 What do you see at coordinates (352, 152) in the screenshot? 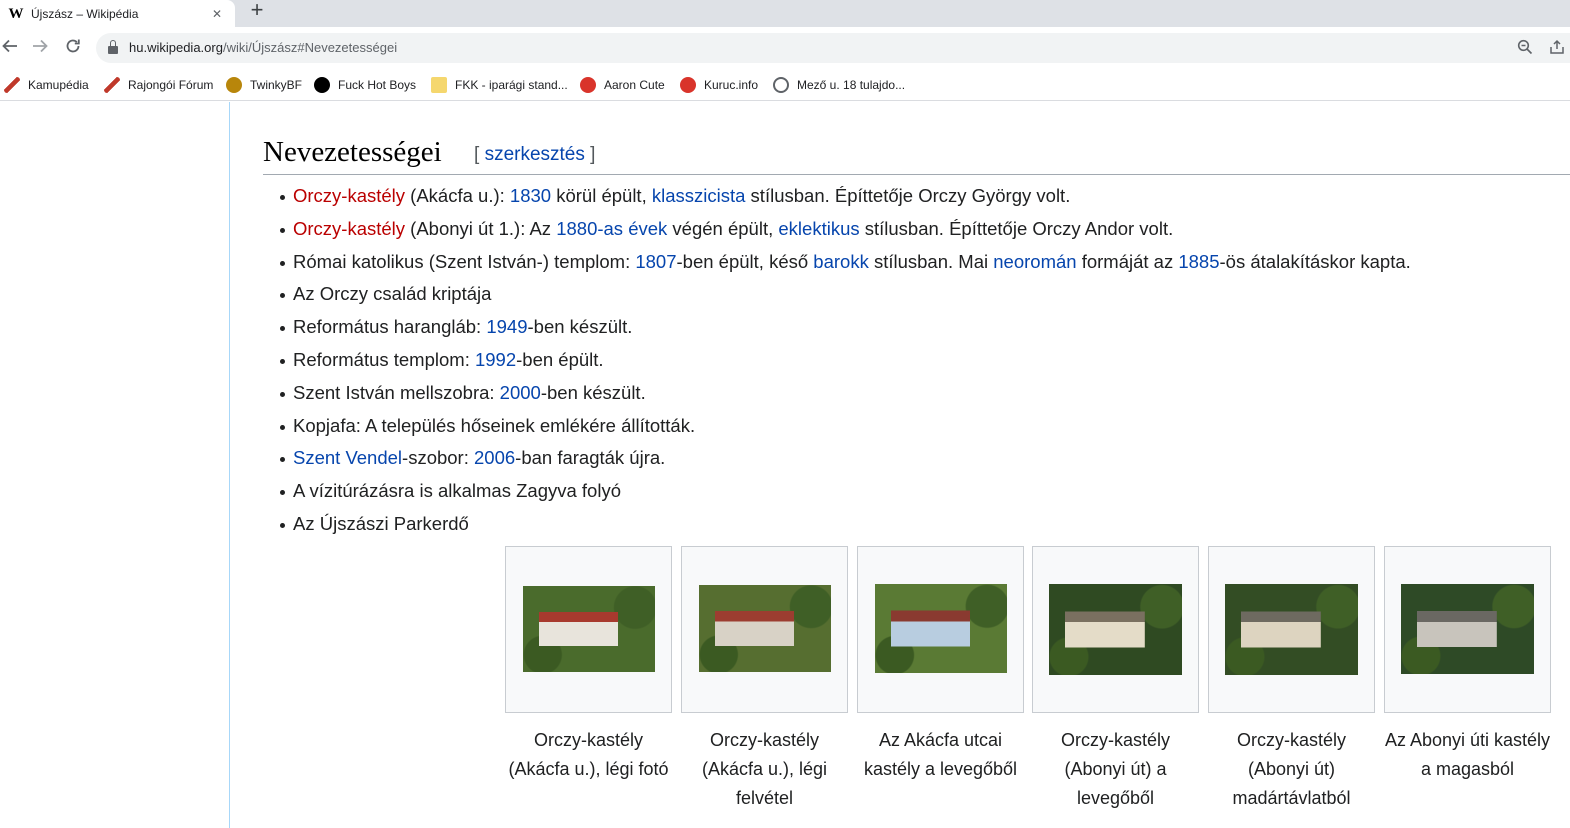
I see `section-title: Nevezetességei` at bounding box center [352, 152].